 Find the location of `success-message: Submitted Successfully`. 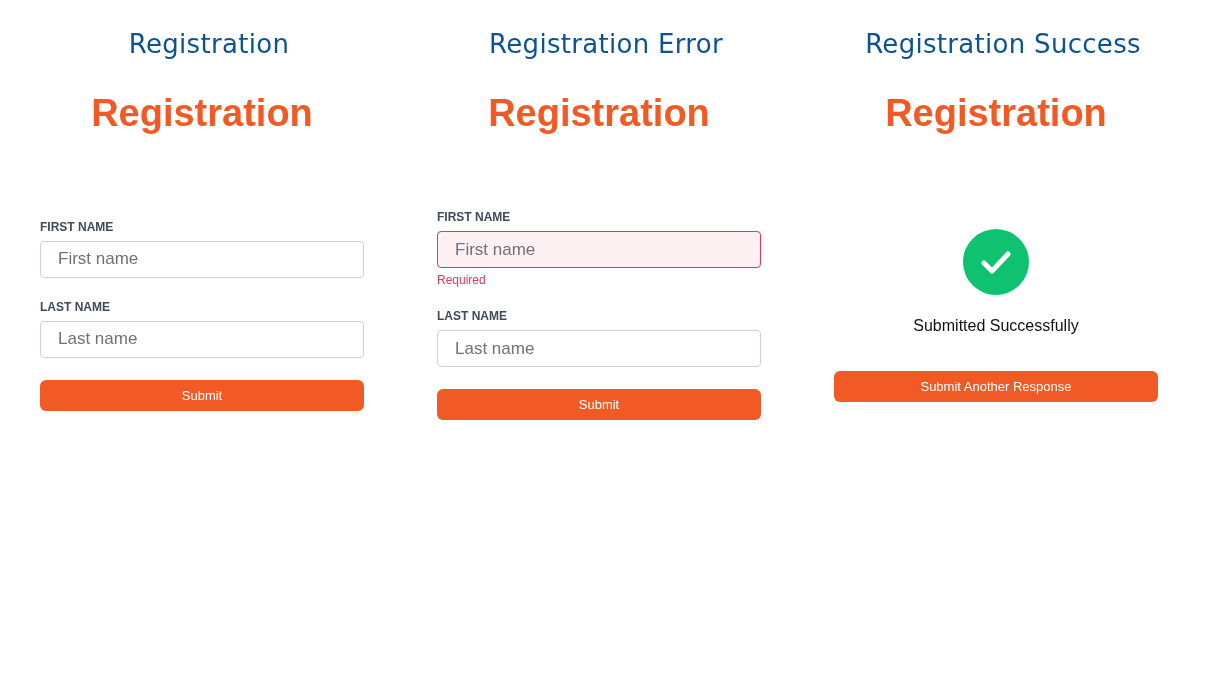

success-message: Submitted Successfully is located at coordinates (996, 325).